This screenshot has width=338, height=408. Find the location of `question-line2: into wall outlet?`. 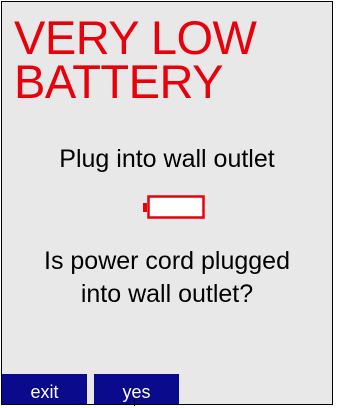

question-line2: into wall outlet? is located at coordinates (167, 294).